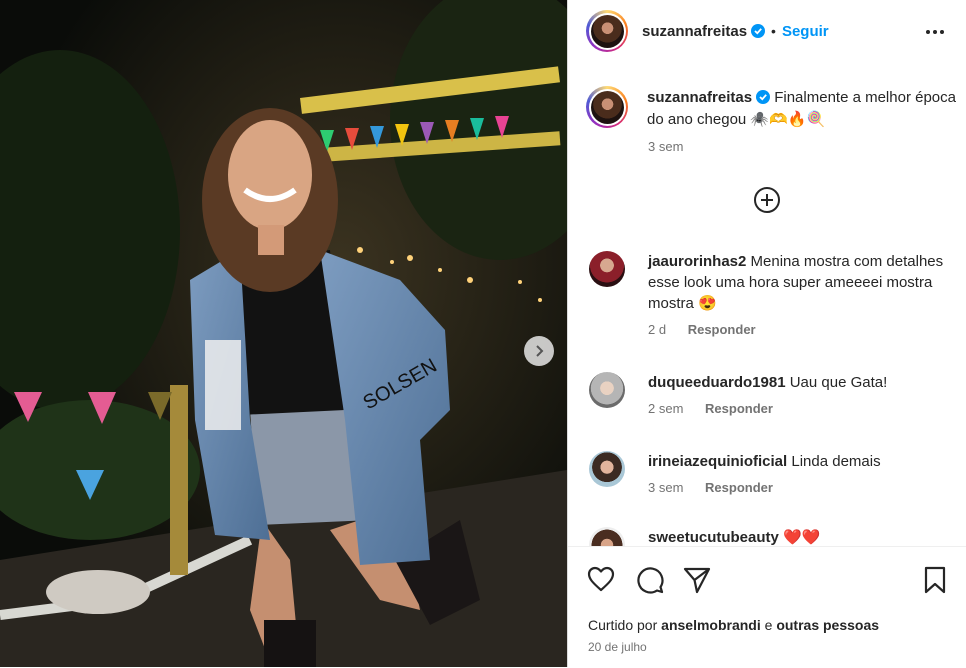 The width and height of the screenshot is (966, 668). Describe the element at coordinates (711, 625) in the screenshot. I see `liked-by-user: anselmobrandi` at that location.